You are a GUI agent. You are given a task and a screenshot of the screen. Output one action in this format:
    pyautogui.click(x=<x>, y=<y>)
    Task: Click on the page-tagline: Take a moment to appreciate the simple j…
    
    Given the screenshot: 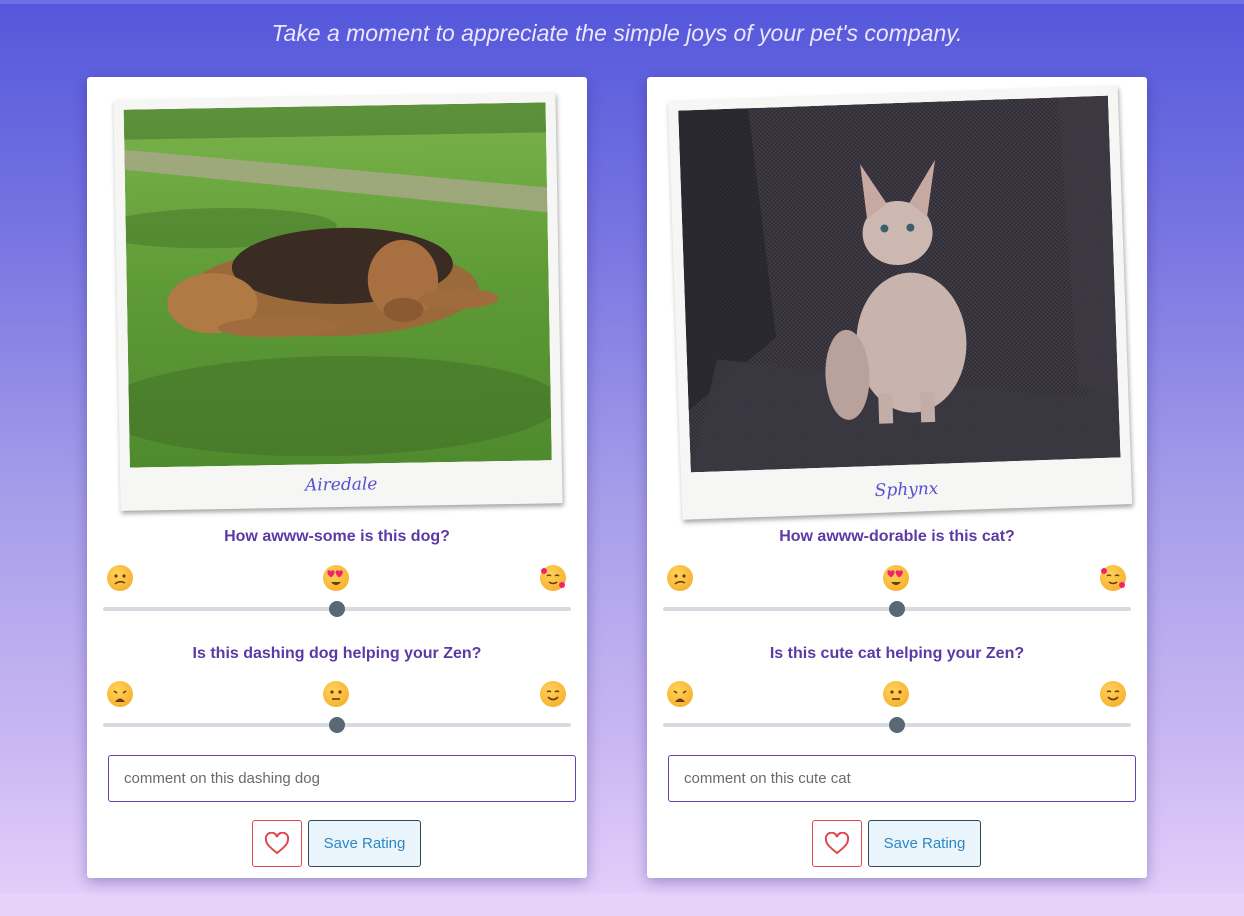 What is the action you would take?
    pyautogui.click(x=617, y=33)
    